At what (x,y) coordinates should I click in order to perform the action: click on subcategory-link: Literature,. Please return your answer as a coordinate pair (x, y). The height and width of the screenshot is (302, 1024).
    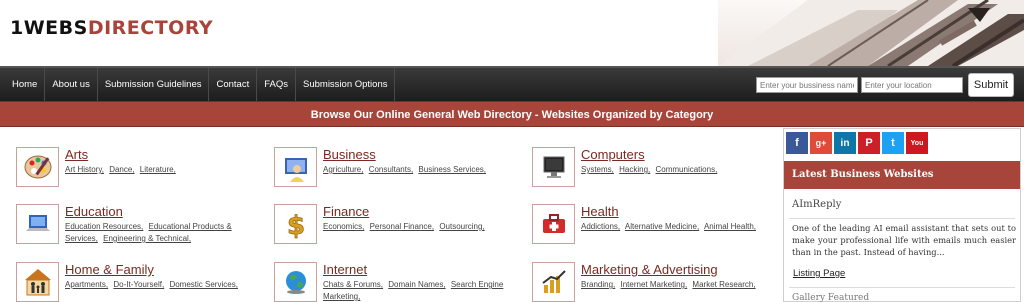
    Looking at the image, I should click on (158, 169).